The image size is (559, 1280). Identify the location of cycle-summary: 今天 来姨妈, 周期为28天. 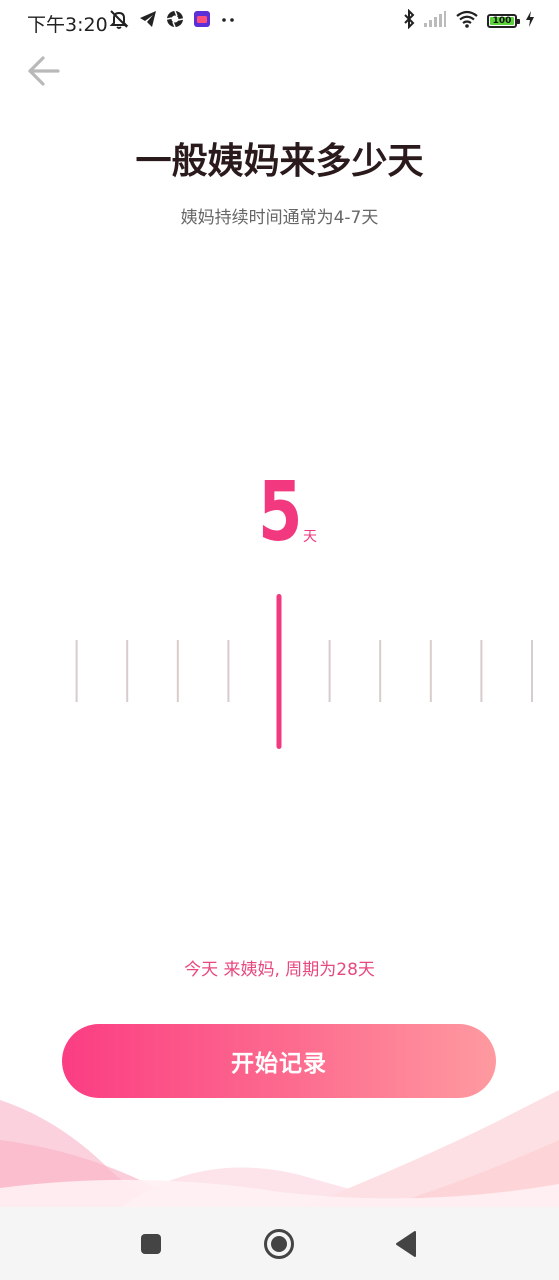
(279, 970).